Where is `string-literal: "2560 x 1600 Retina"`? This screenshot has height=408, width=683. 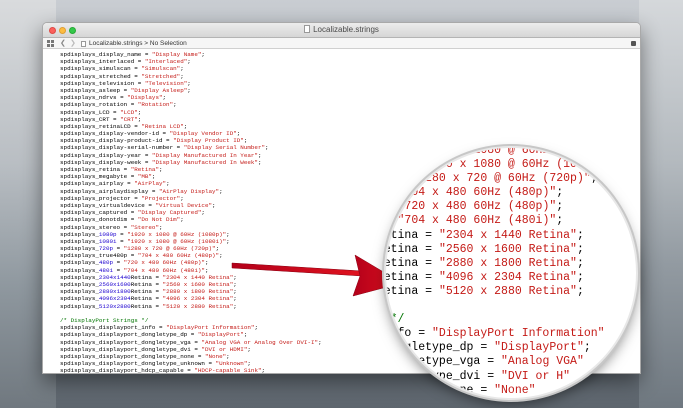 string-literal: "2560 x 1600 Retina" is located at coordinates (507, 249).